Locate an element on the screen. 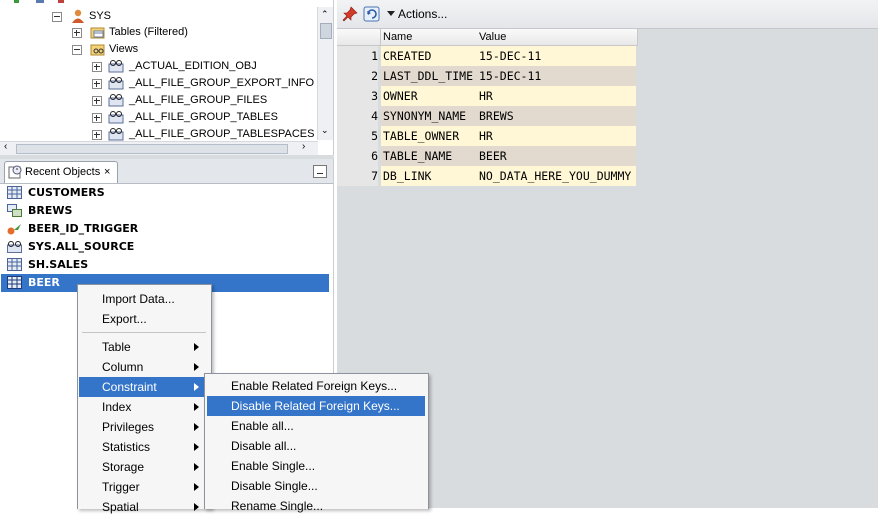  scroll-left-icon: ‹ is located at coordinates (5, 146).